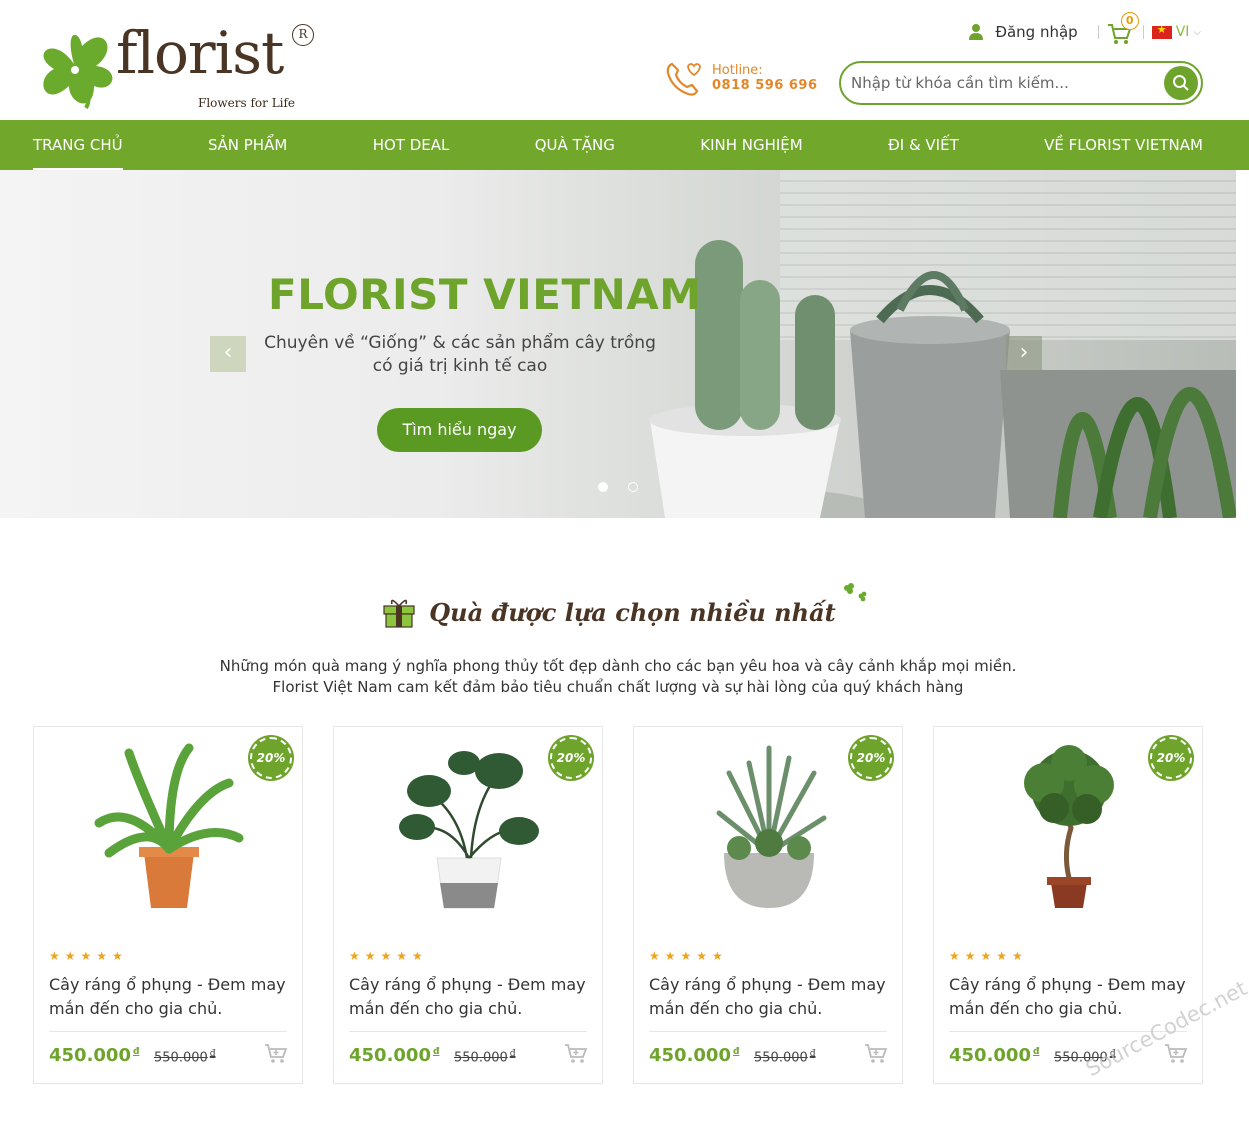  Describe the element at coordinates (78, 145) in the screenshot. I see `nav-item-home: TRANG CHỦ` at that location.